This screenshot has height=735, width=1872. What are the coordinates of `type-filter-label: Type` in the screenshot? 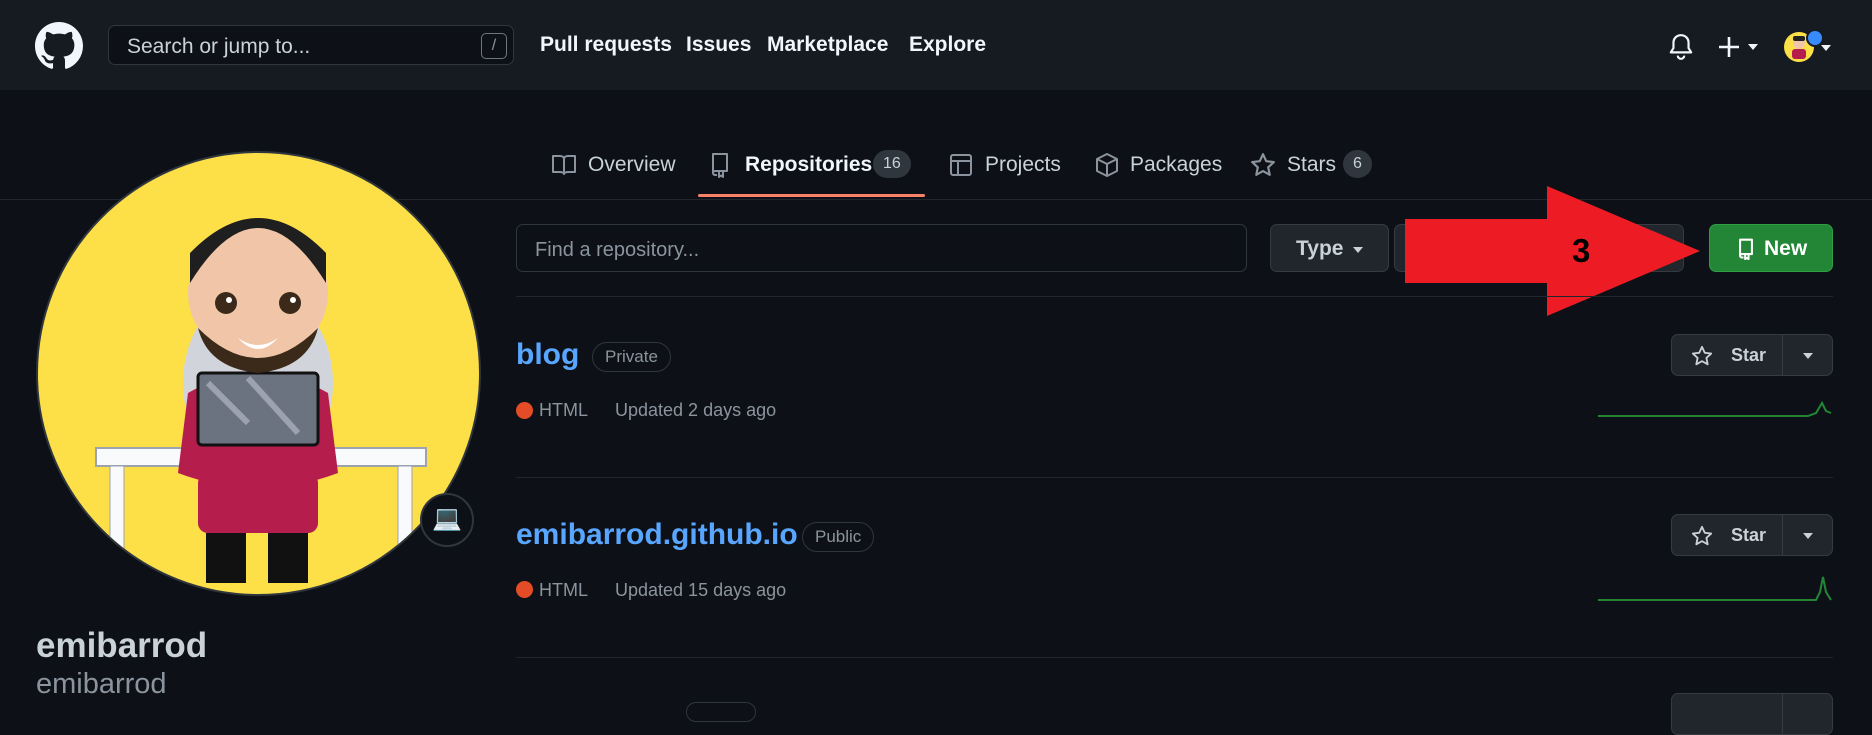 It's located at (1320, 248).